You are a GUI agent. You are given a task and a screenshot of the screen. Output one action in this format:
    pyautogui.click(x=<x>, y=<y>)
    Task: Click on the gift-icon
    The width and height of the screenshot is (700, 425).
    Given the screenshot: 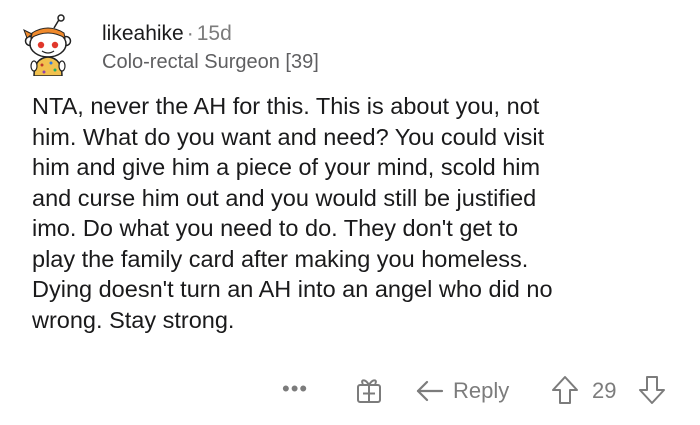 What is the action you would take?
    pyautogui.click(x=369, y=390)
    